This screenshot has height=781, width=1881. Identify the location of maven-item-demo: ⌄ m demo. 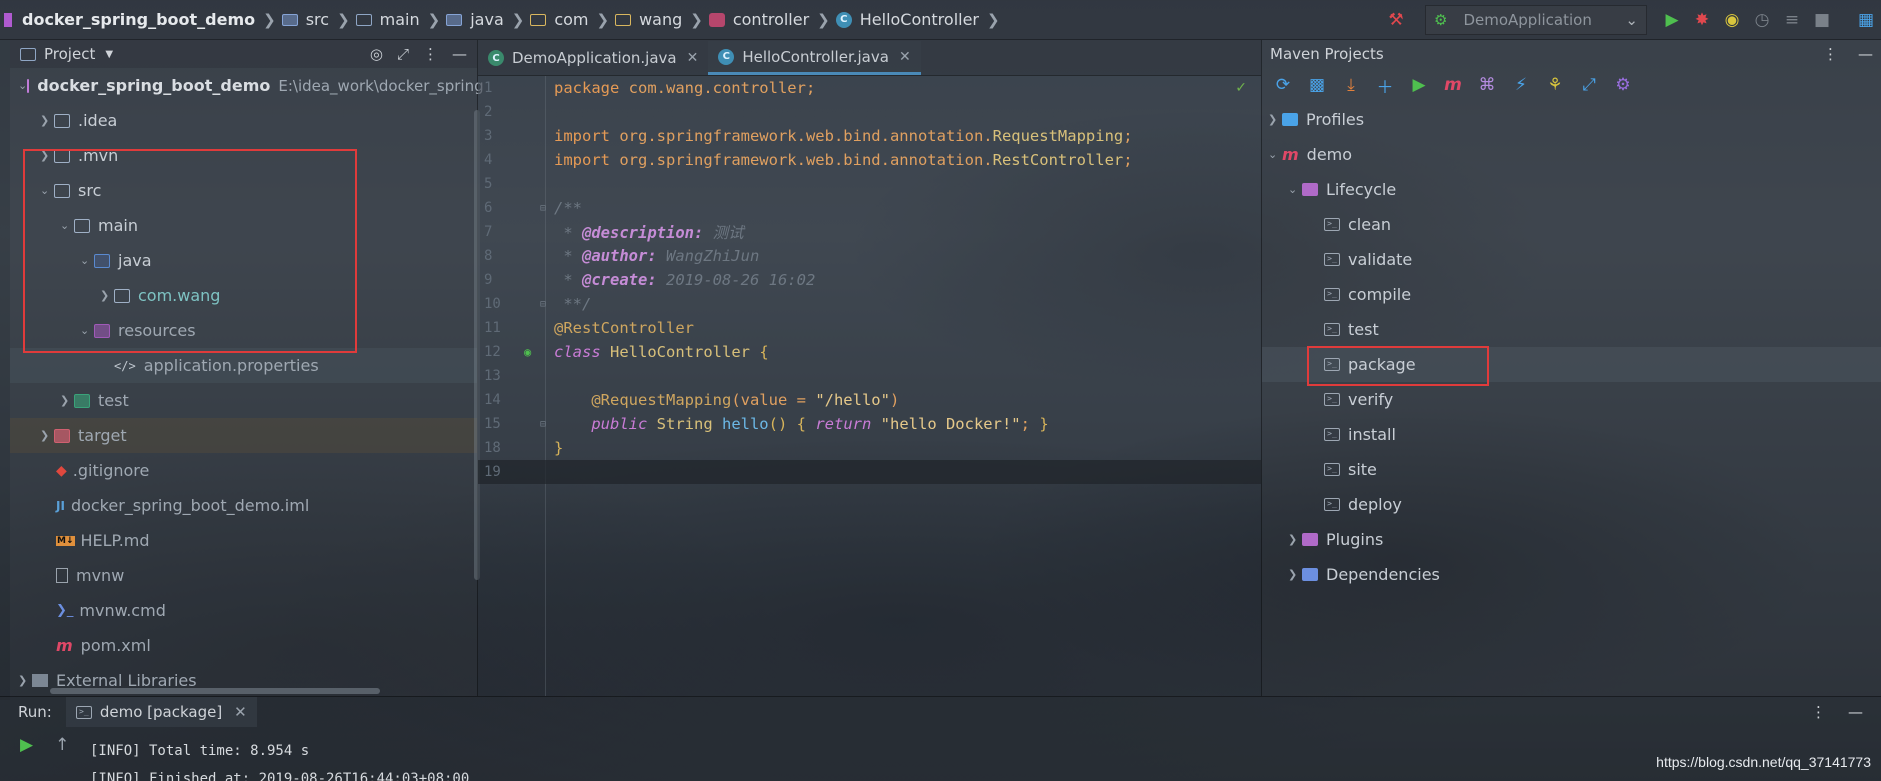
(1571, 154).